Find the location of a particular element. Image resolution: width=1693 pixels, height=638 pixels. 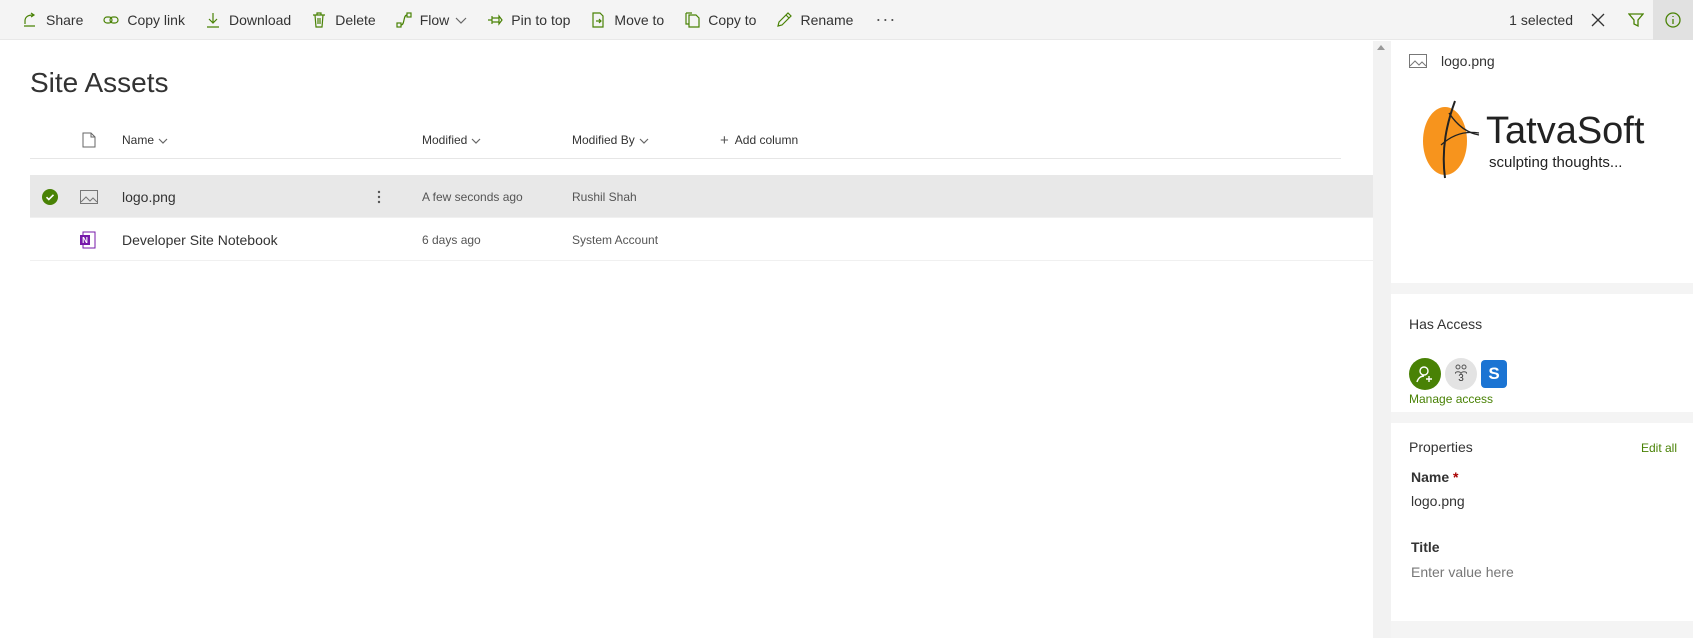

flow-label: Flow is located at coordinates (434, 19).